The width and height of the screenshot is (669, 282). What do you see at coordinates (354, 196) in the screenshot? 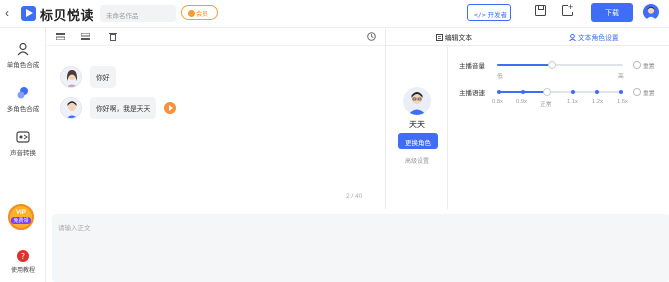
I see `sentence-count: 2 / 40` at bounding box center [354, 196].